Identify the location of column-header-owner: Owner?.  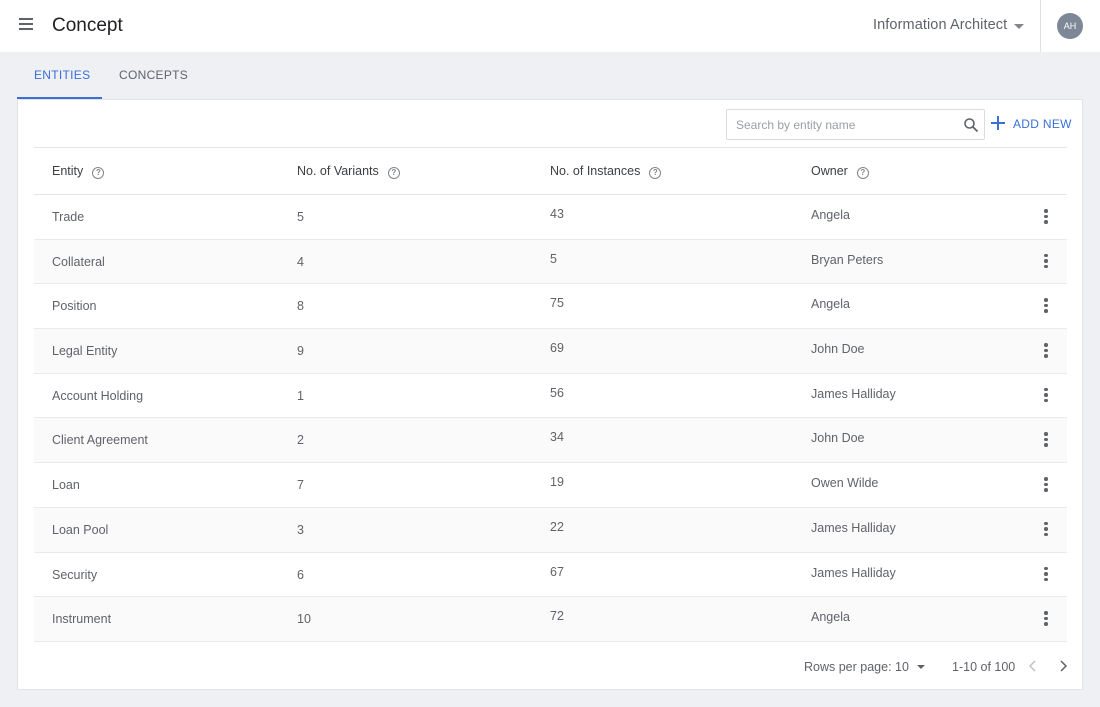
(840, 171).